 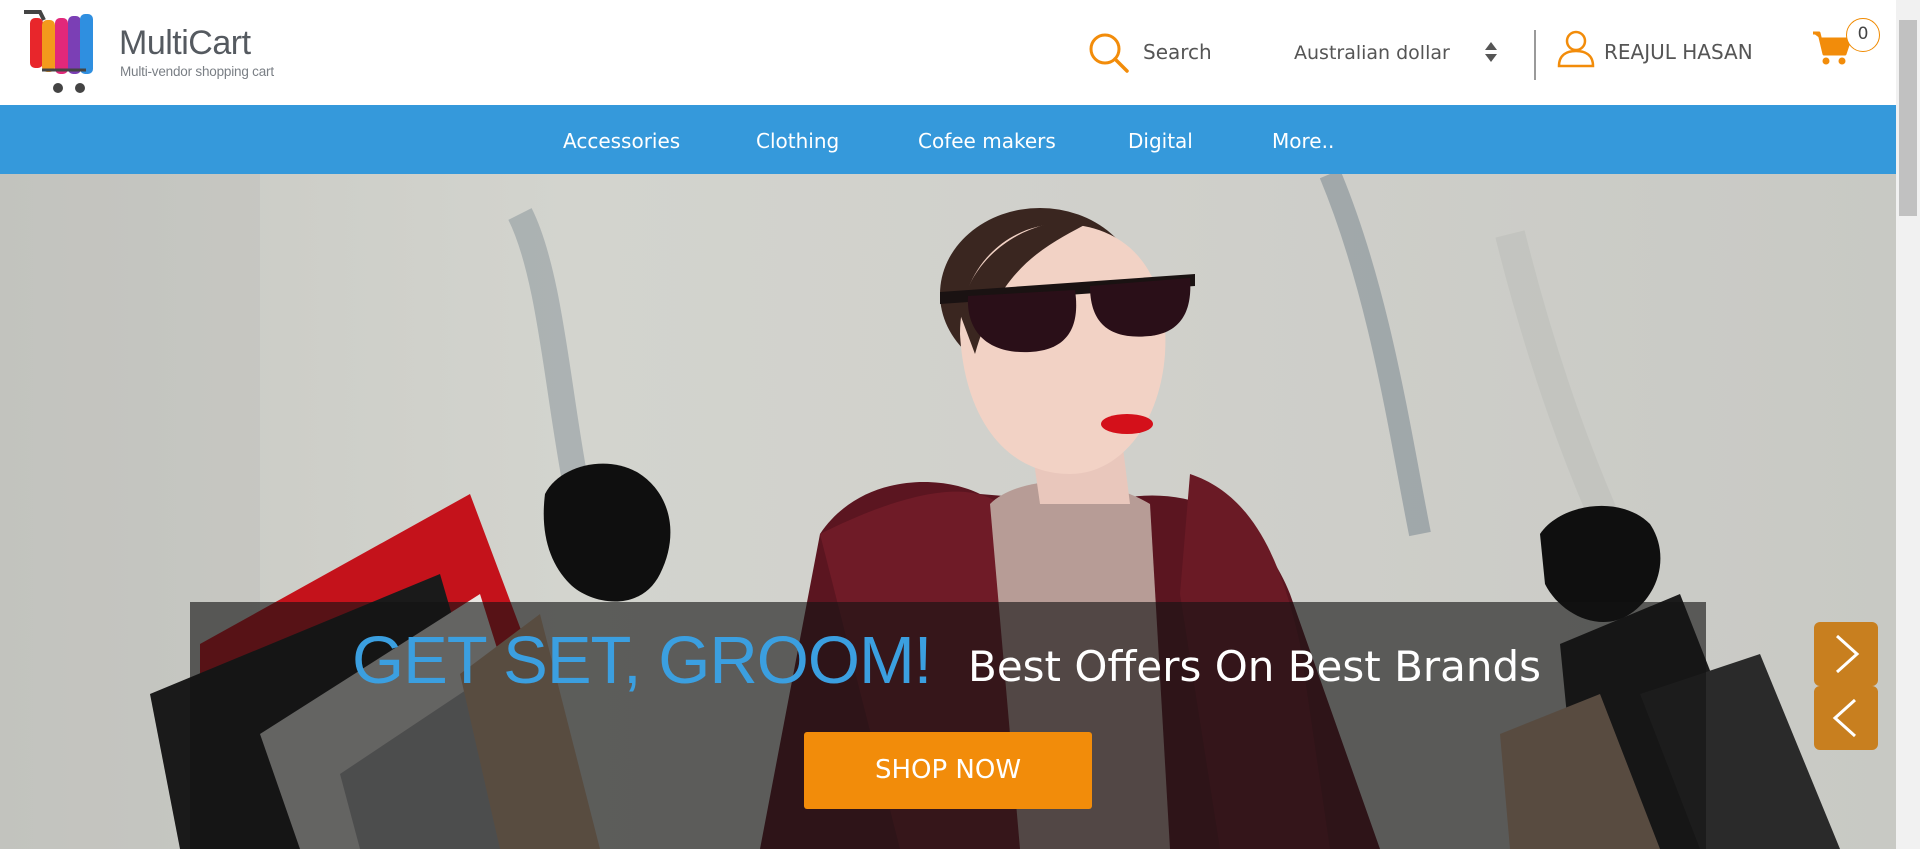 I want to click on nav-item-more: More.., so click(x=1303, y=141).